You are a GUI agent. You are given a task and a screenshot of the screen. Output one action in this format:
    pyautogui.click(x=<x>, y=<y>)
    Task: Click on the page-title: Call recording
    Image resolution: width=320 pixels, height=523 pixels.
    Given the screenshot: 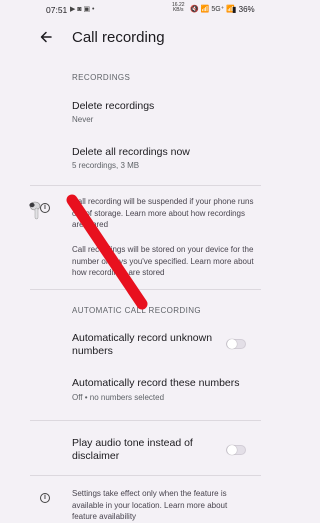 What is the action you would take?
    pyautogui.click(x=118, y=37)
    